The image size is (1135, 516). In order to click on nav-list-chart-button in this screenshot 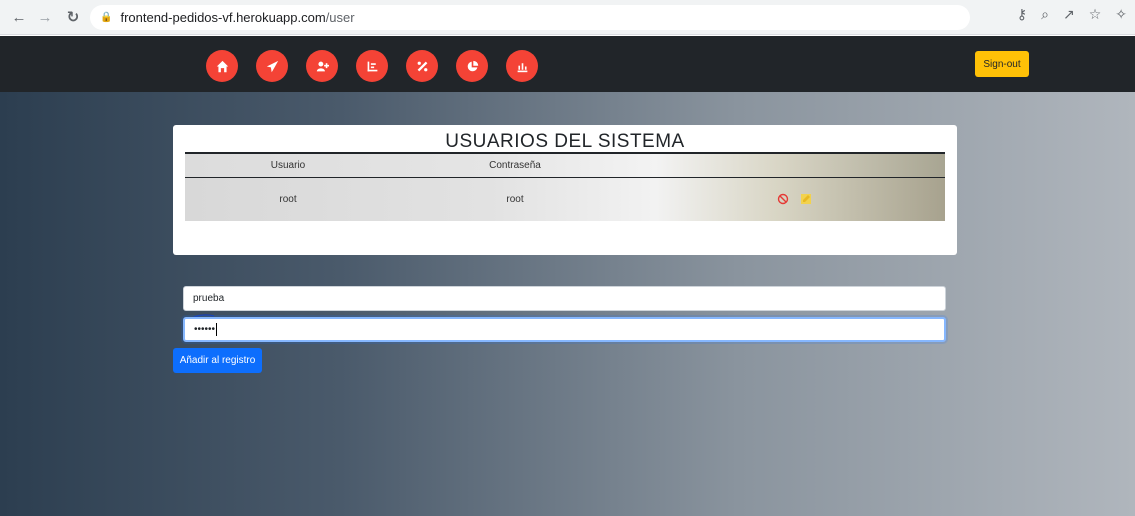, I will do `click(372, 66)`.